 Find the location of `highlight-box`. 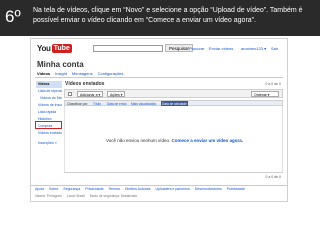

highlight-box is located at coordinates (48, 125).